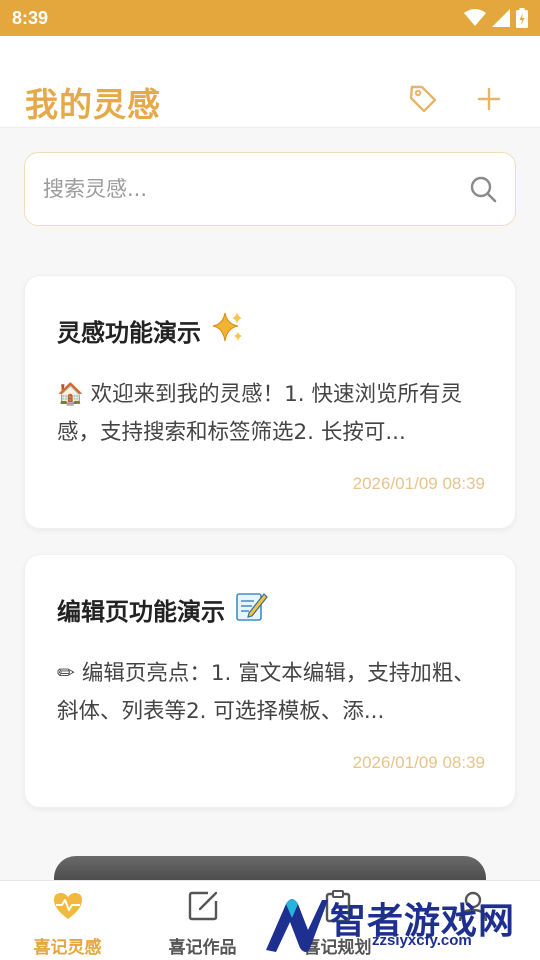 The width and height of the screenshot is (540, 960). I want to click on card-title: 灵感功能演示, so click(151, 330).